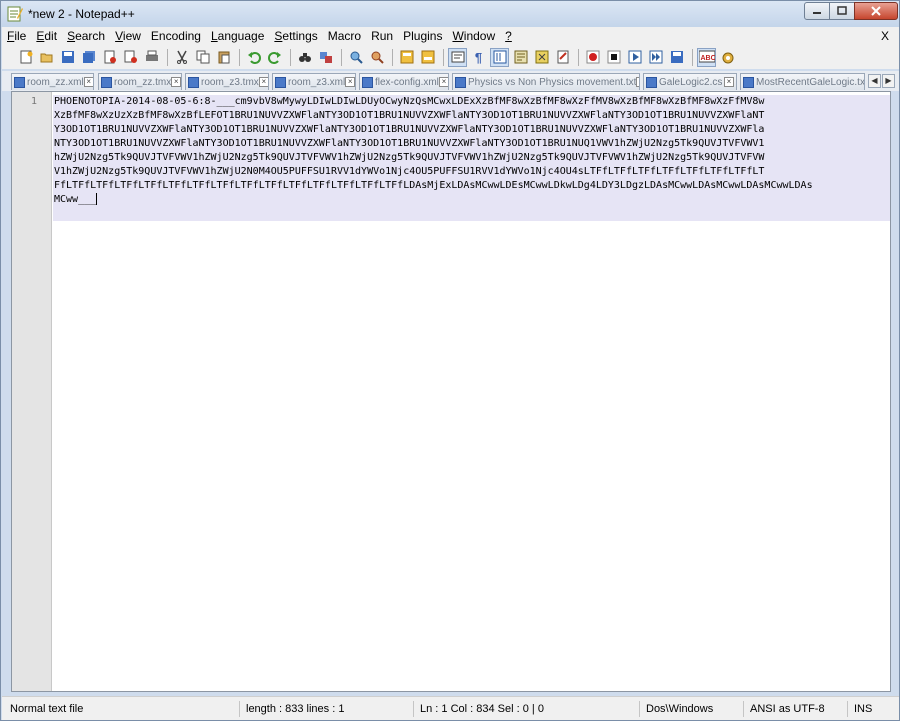 The height and width of the screenshot is (721, 900). I want to click on show-all-characters-button: ¶, so click(478, 57).